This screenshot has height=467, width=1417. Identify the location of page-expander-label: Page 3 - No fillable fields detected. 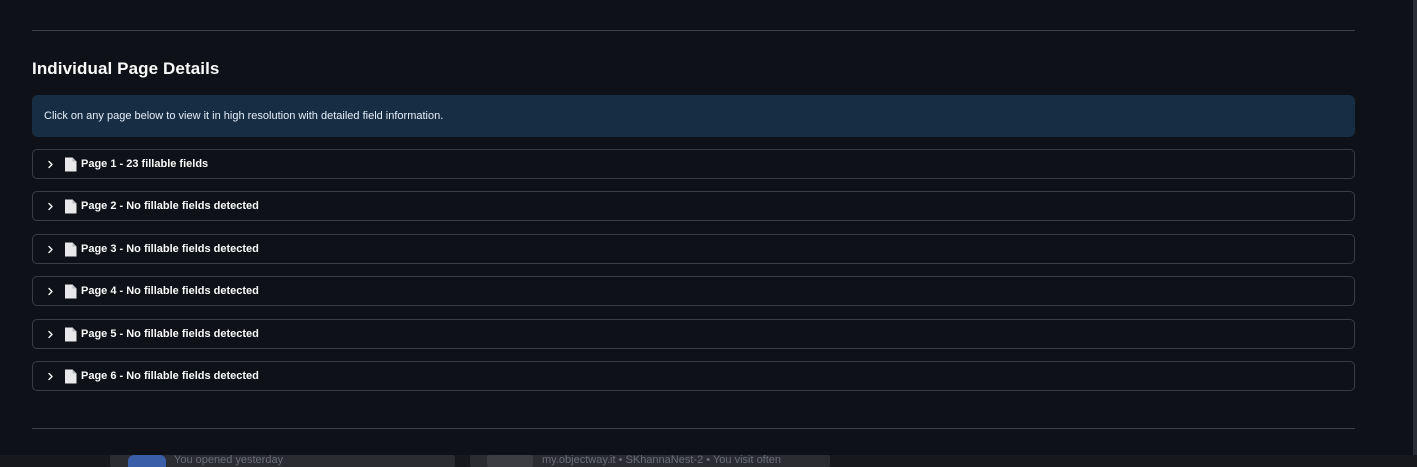
(170, 249).